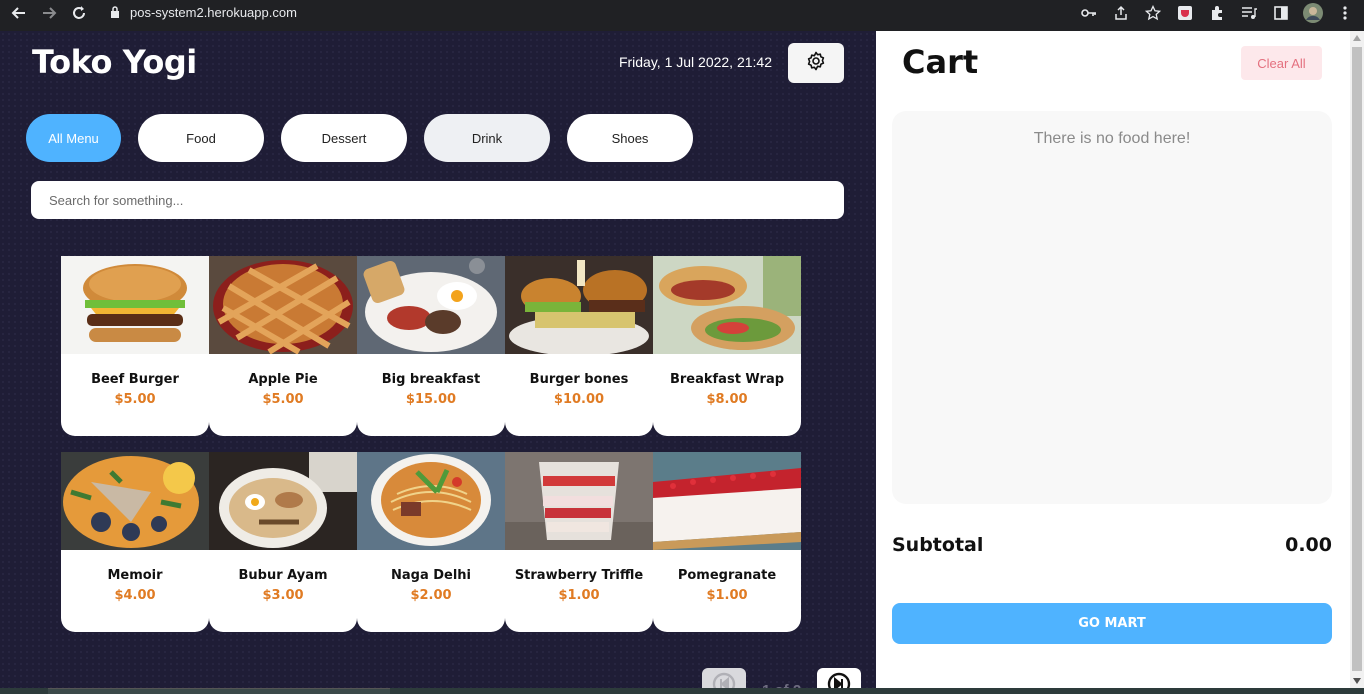 Image resolution: width=1364 pixels, height=694 pixels. I want to click on product-card: Naga Delhi $2.00, so click(431, 542).